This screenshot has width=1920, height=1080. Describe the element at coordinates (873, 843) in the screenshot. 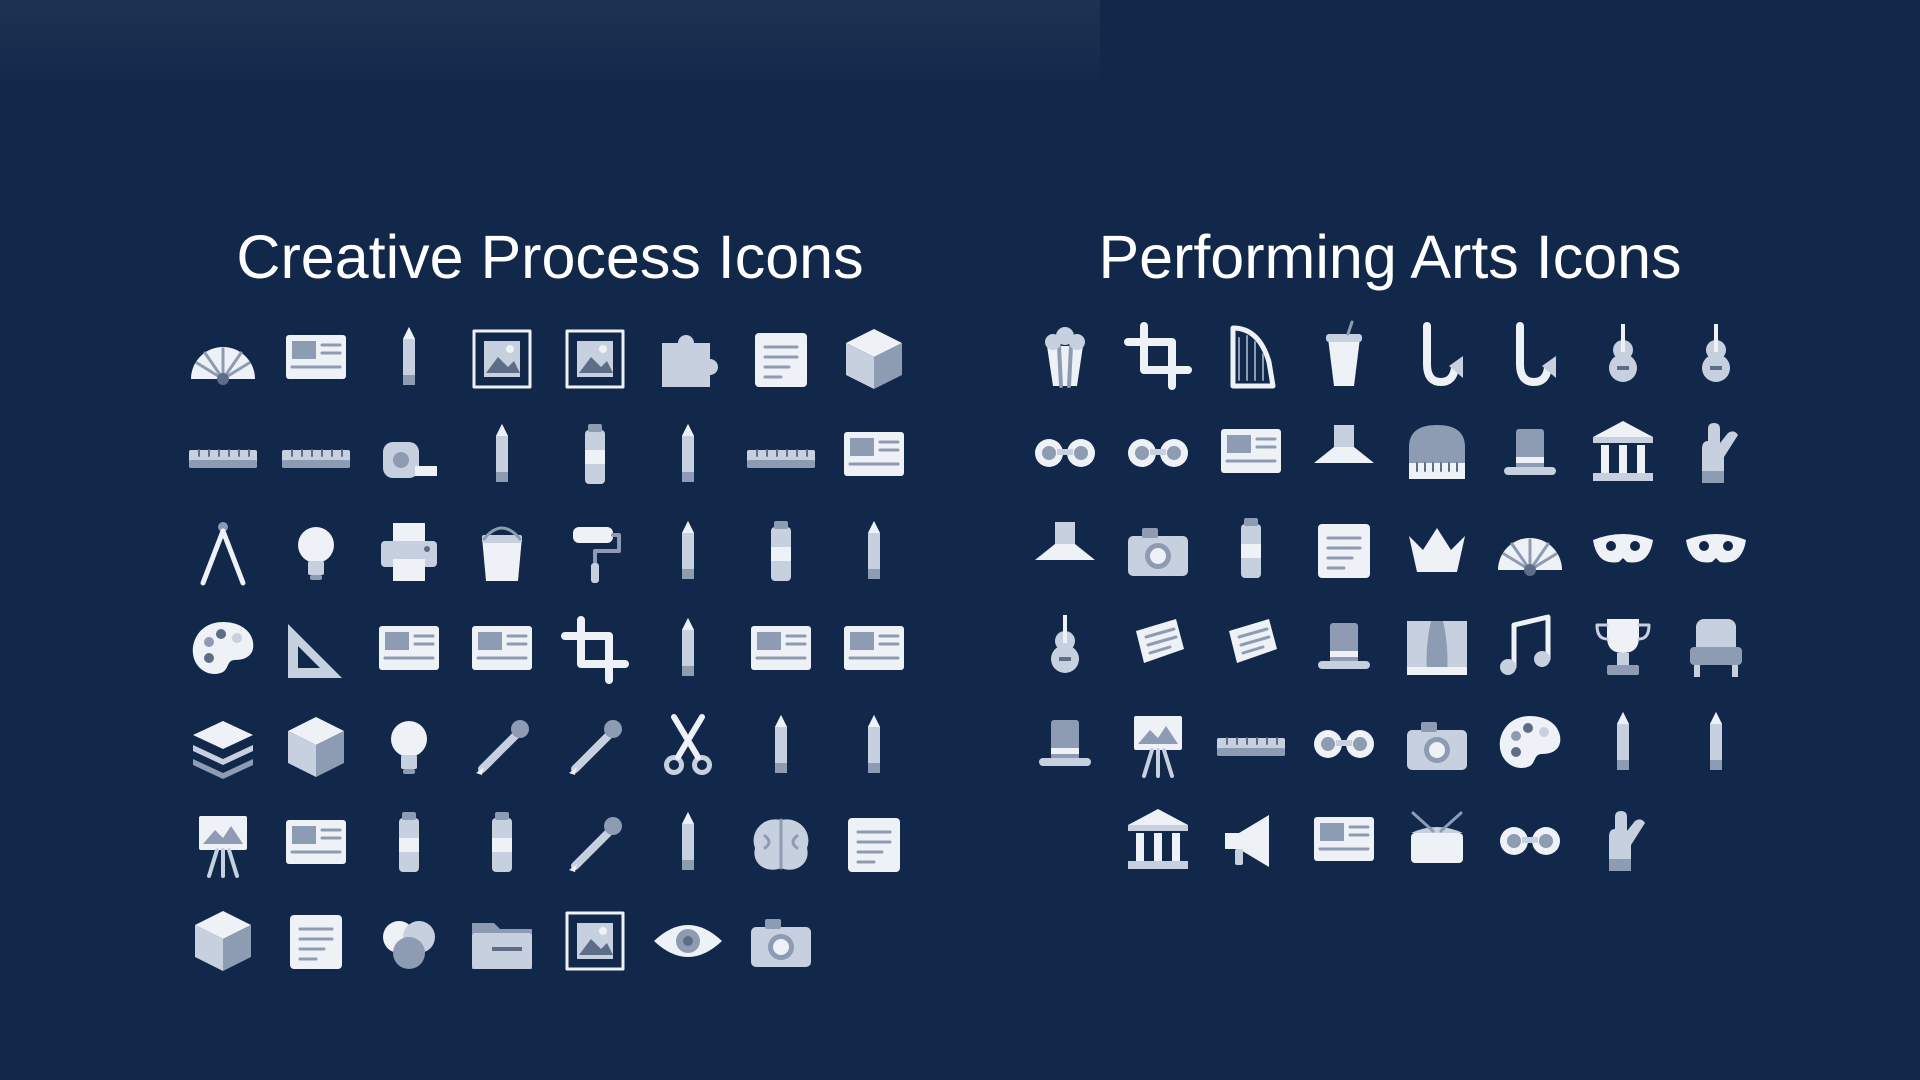

I see `sketchpad-icon` at that location.